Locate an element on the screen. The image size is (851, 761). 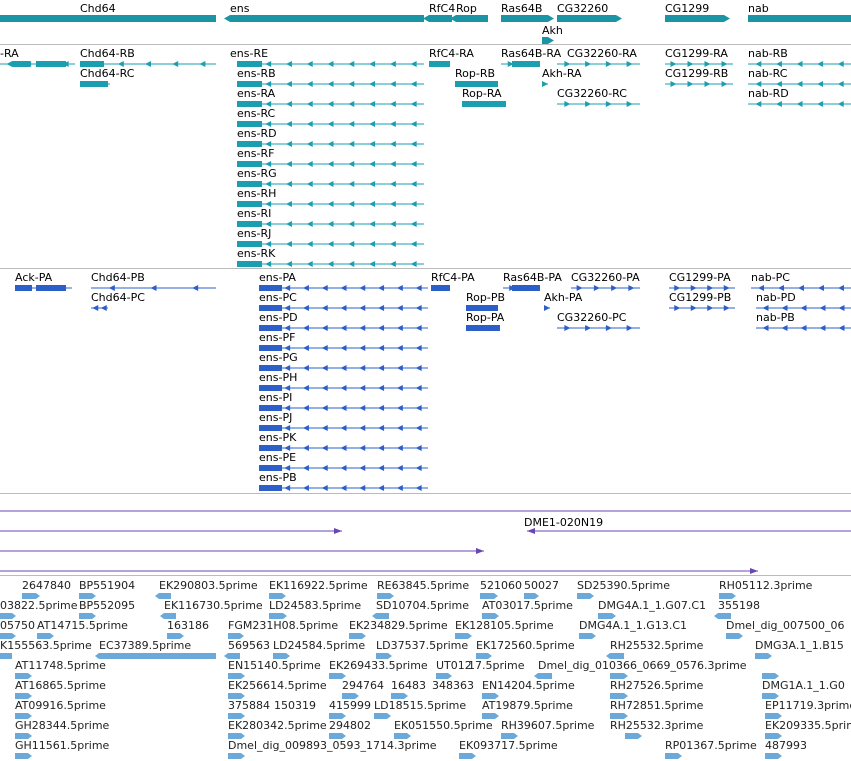
est-label: 355198 is located at coordinates (739, 605).